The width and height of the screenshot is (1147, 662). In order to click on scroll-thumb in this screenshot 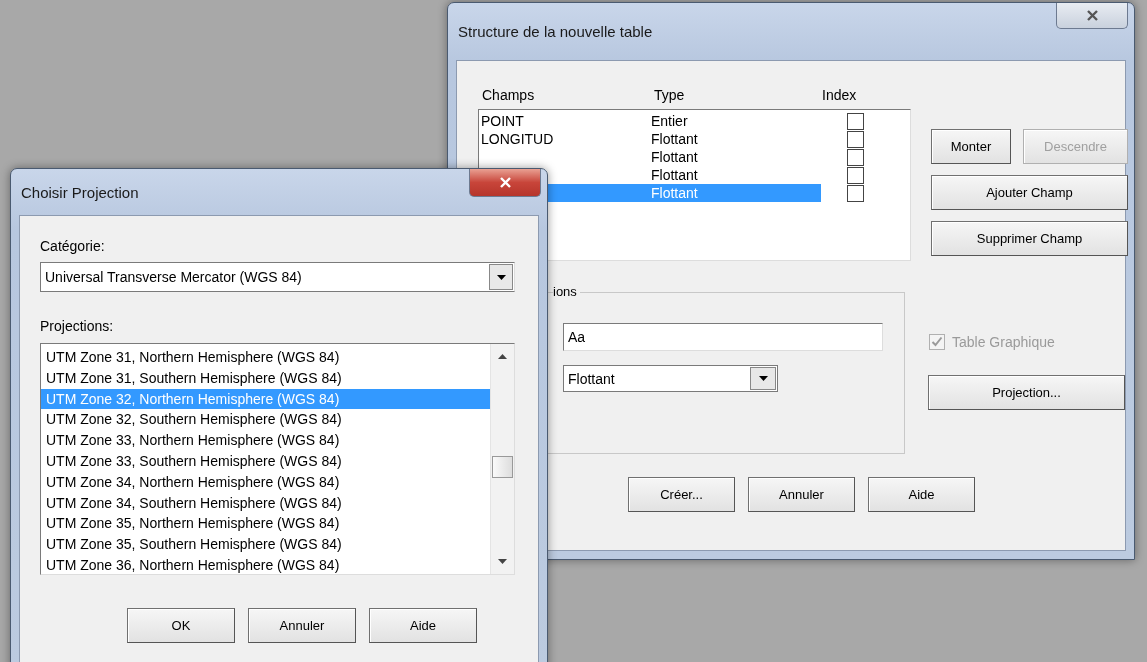, I will do `click(502, 467)`.